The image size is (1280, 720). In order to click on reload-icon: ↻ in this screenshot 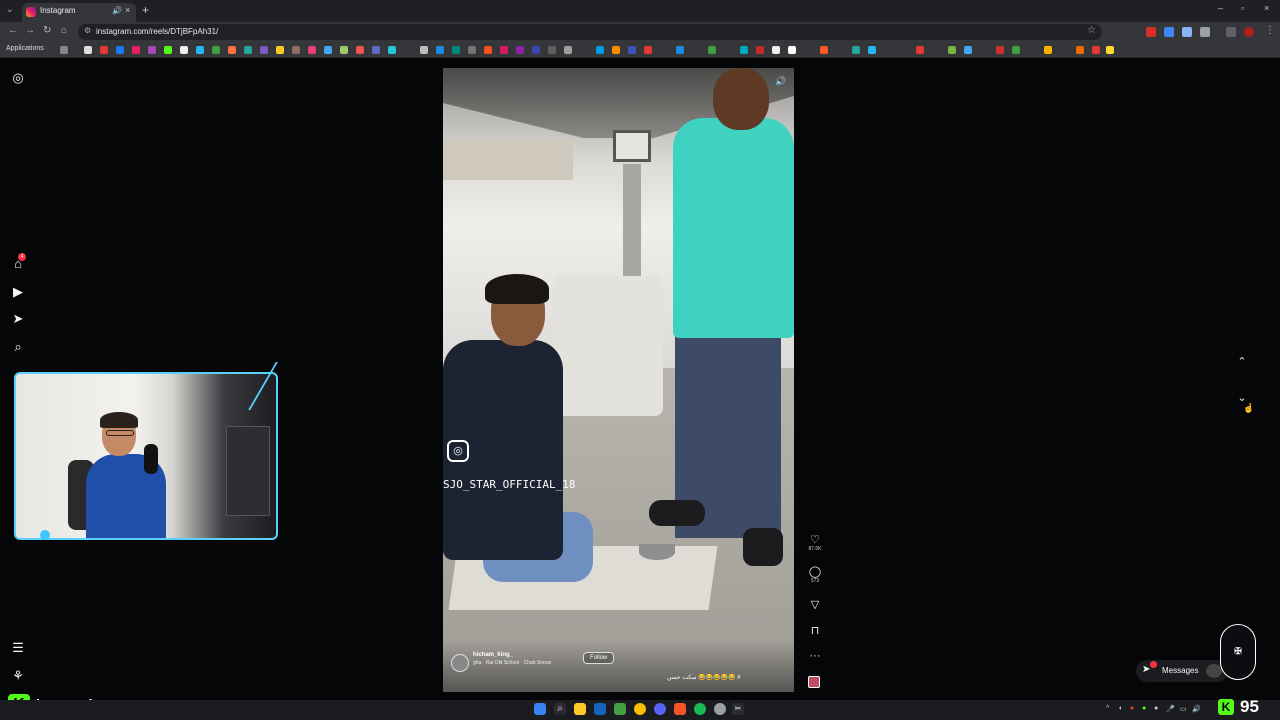, I will do `click(47, 30)`.